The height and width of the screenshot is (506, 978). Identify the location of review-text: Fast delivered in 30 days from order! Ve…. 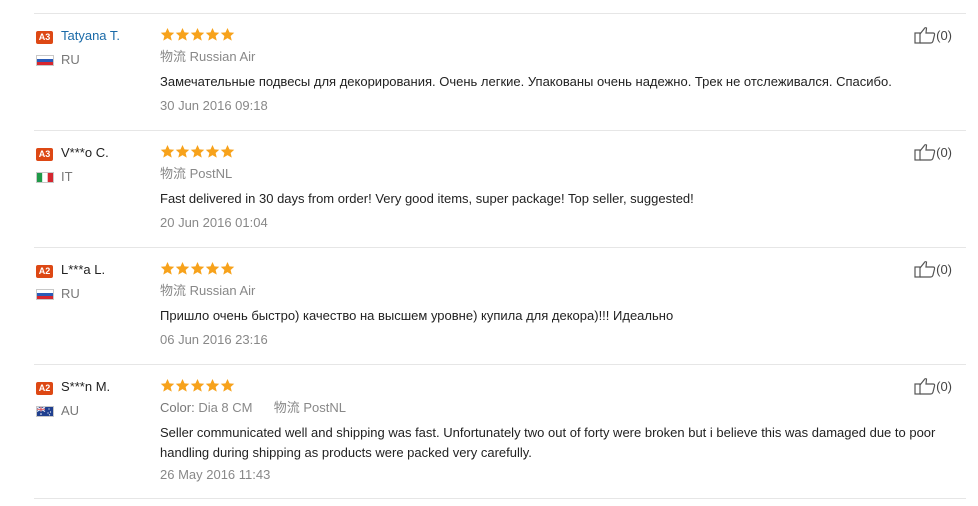
(427, 198).